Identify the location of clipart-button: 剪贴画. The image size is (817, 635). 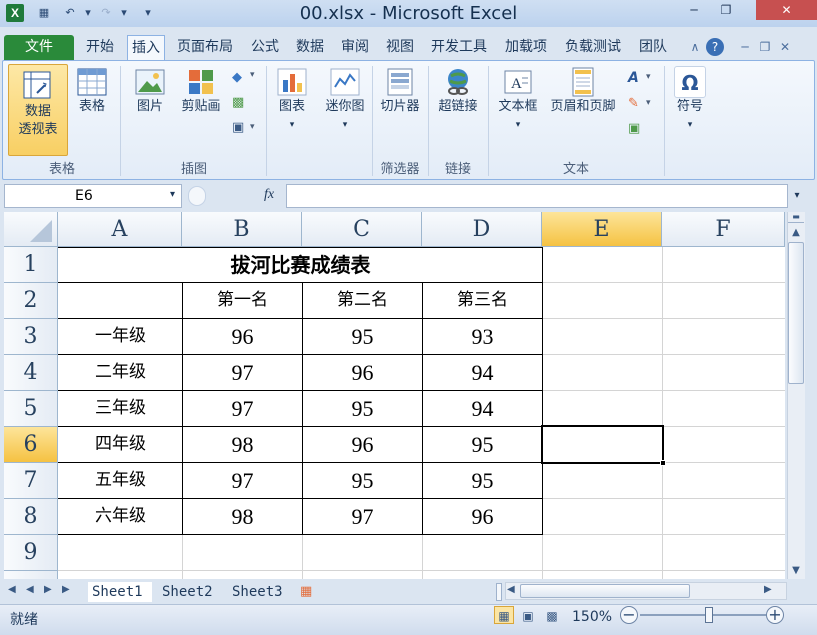
(201, 100).